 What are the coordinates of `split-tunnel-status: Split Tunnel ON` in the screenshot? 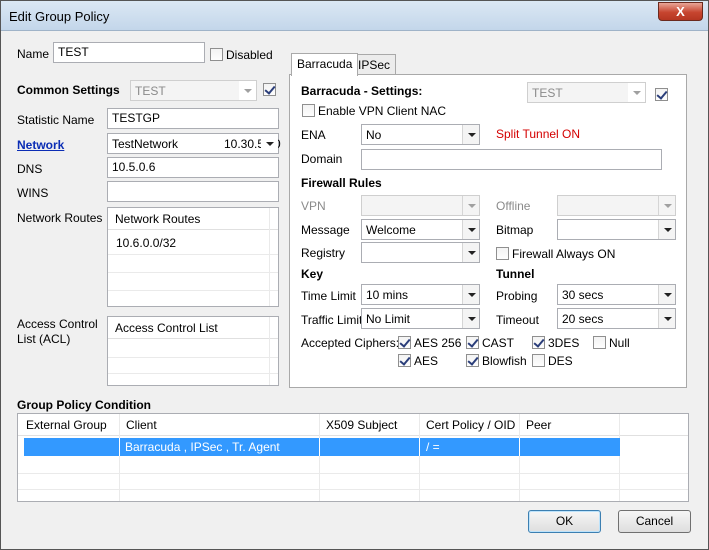 It's located at (538, 134).